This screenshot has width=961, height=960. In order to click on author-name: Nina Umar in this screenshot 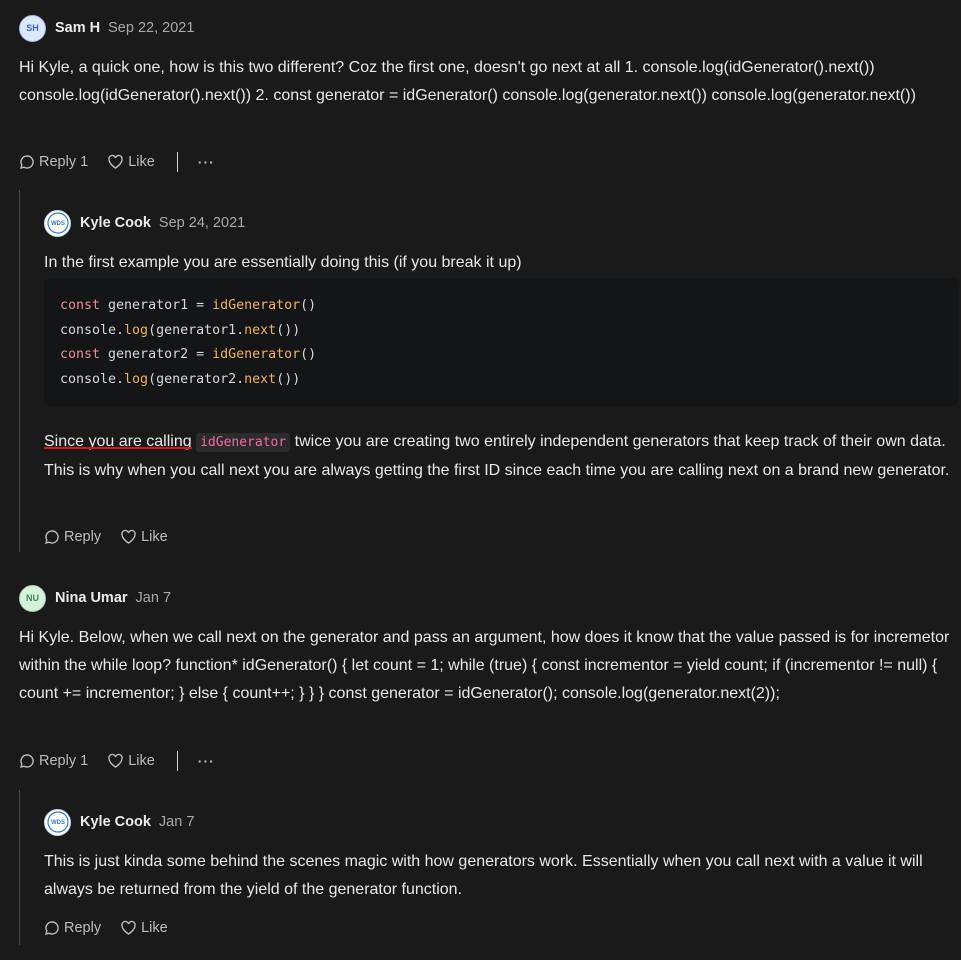, I will do `click(91, 598)`.